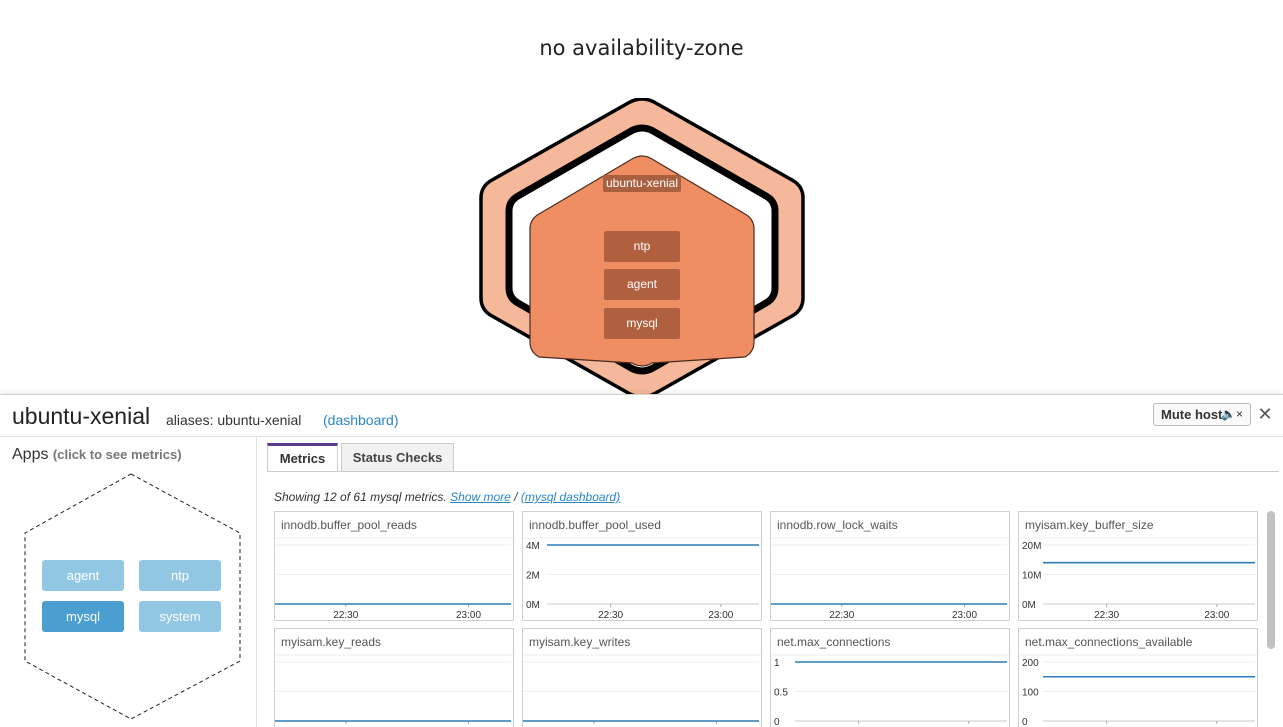  I want to click on panel-scrollbar, so click(1271, 617).